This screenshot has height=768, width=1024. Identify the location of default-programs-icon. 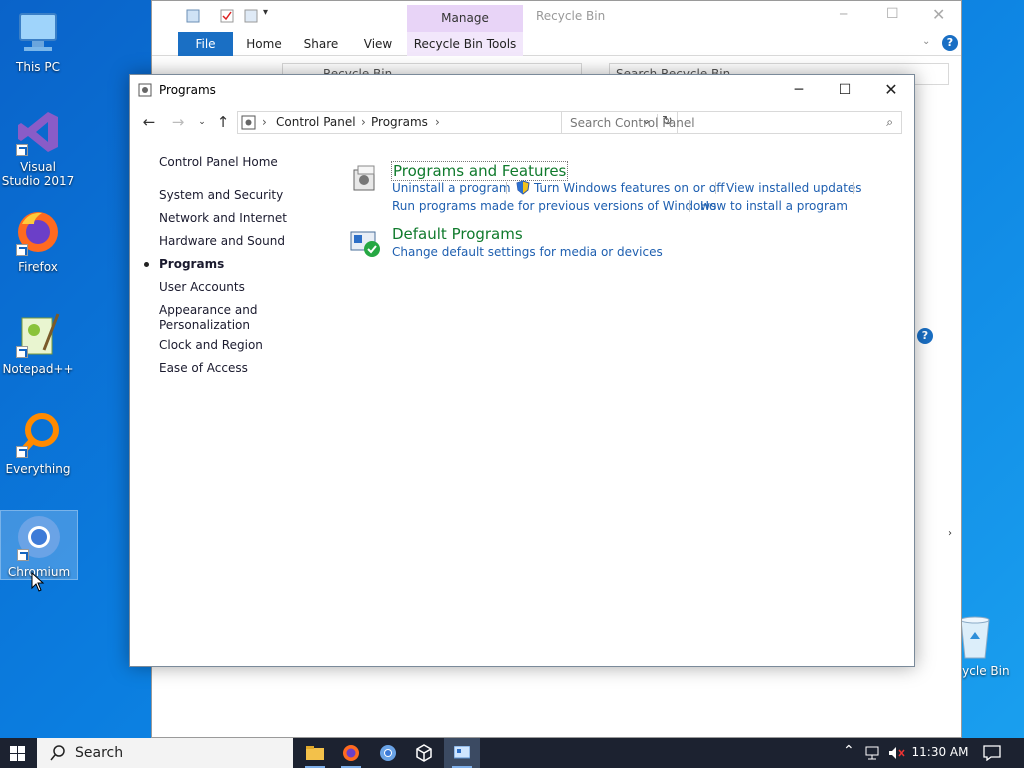
(365, 244).